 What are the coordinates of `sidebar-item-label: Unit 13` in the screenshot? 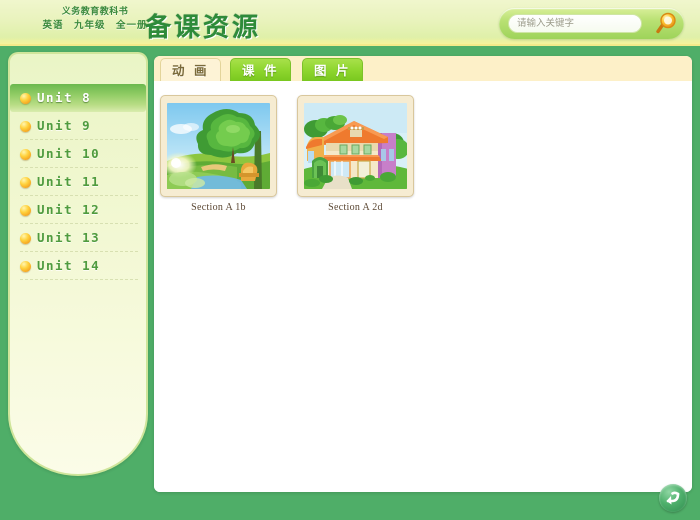 It's located at (69, 237).